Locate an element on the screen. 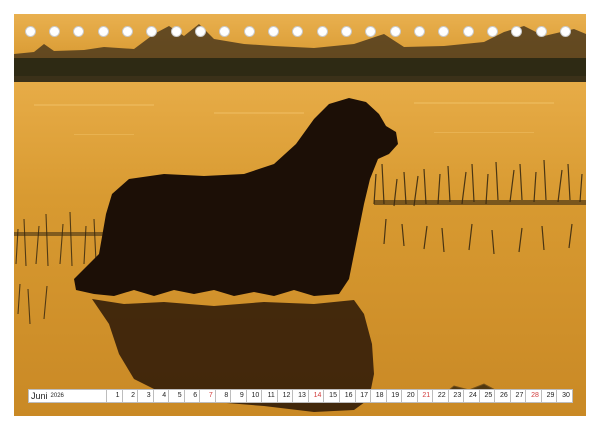 The height and width of the screenshot is (431, 600). day-number: 21 is located at coordinates (426, 395).